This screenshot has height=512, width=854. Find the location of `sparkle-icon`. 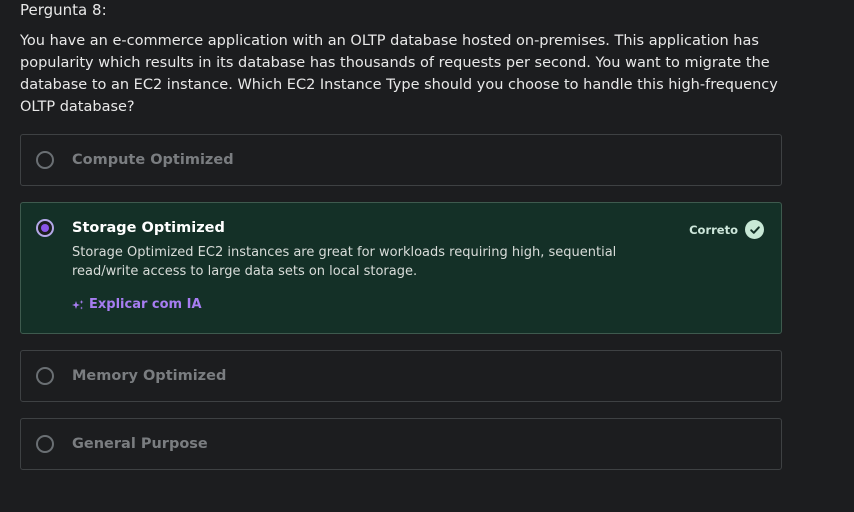

sparkle-icon is located at coordinates (78, 305).